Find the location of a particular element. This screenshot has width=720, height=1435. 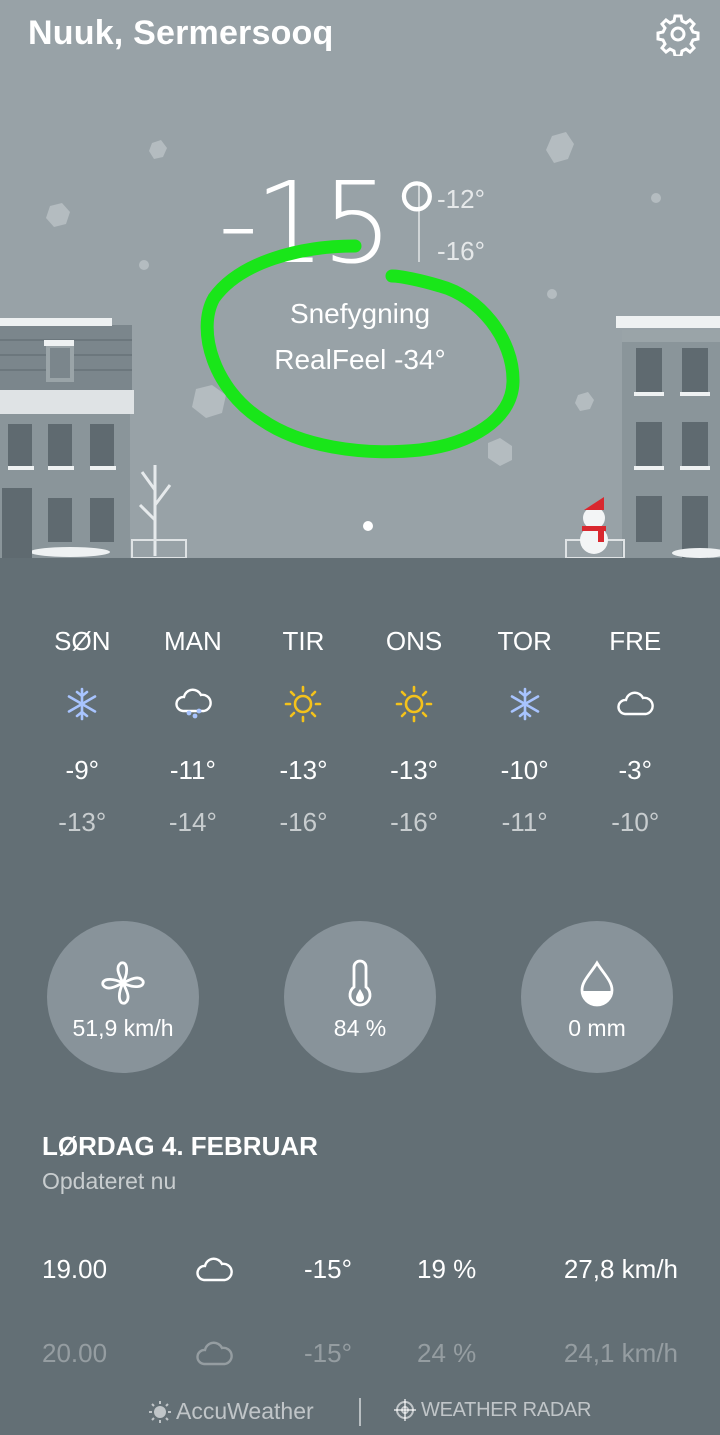

forecast-low: -13° is located at coordinates (82, 822).